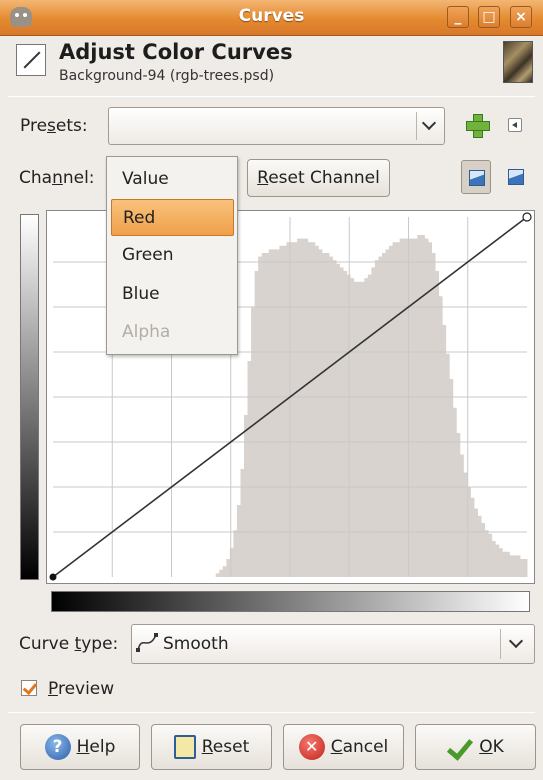 The width and height of the screenshot is (543, 780). I want to click on linear-histogram-icon, so click(477, 178).